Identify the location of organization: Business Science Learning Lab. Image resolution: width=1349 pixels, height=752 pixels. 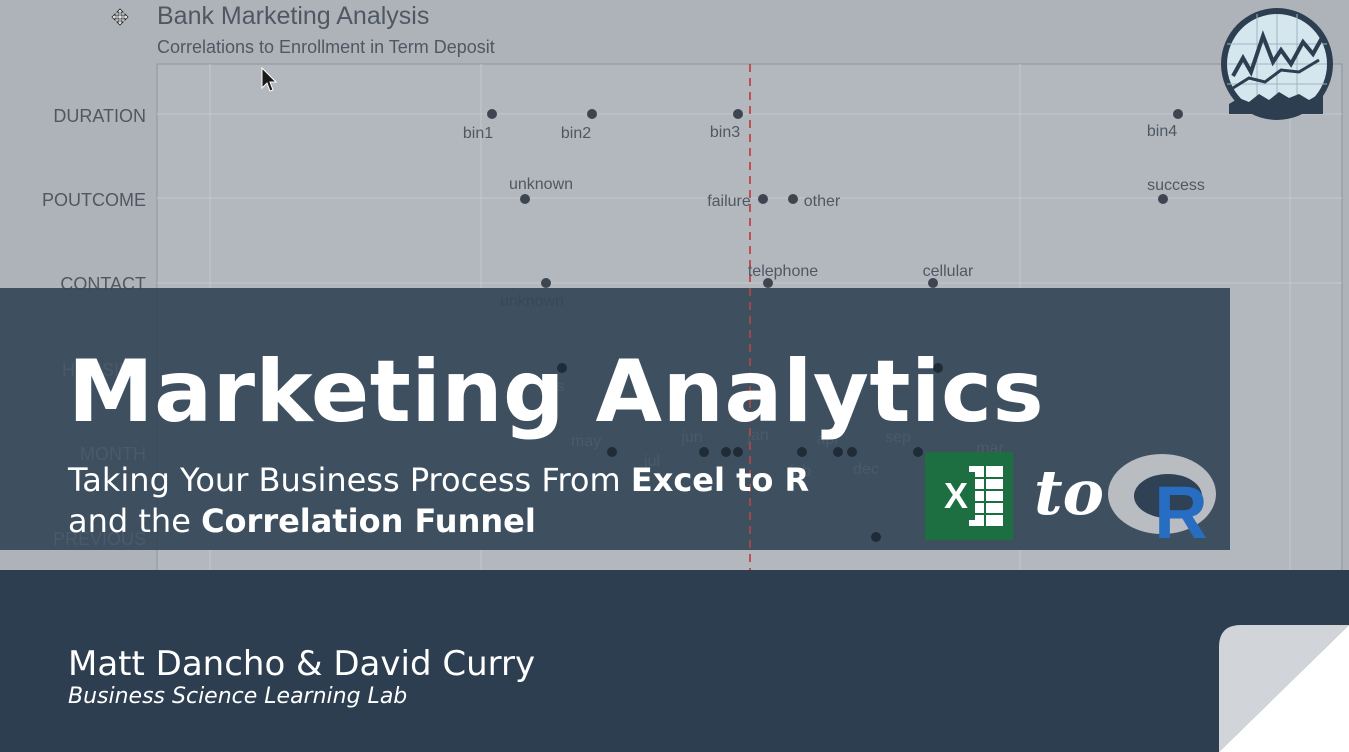
(238, 696).